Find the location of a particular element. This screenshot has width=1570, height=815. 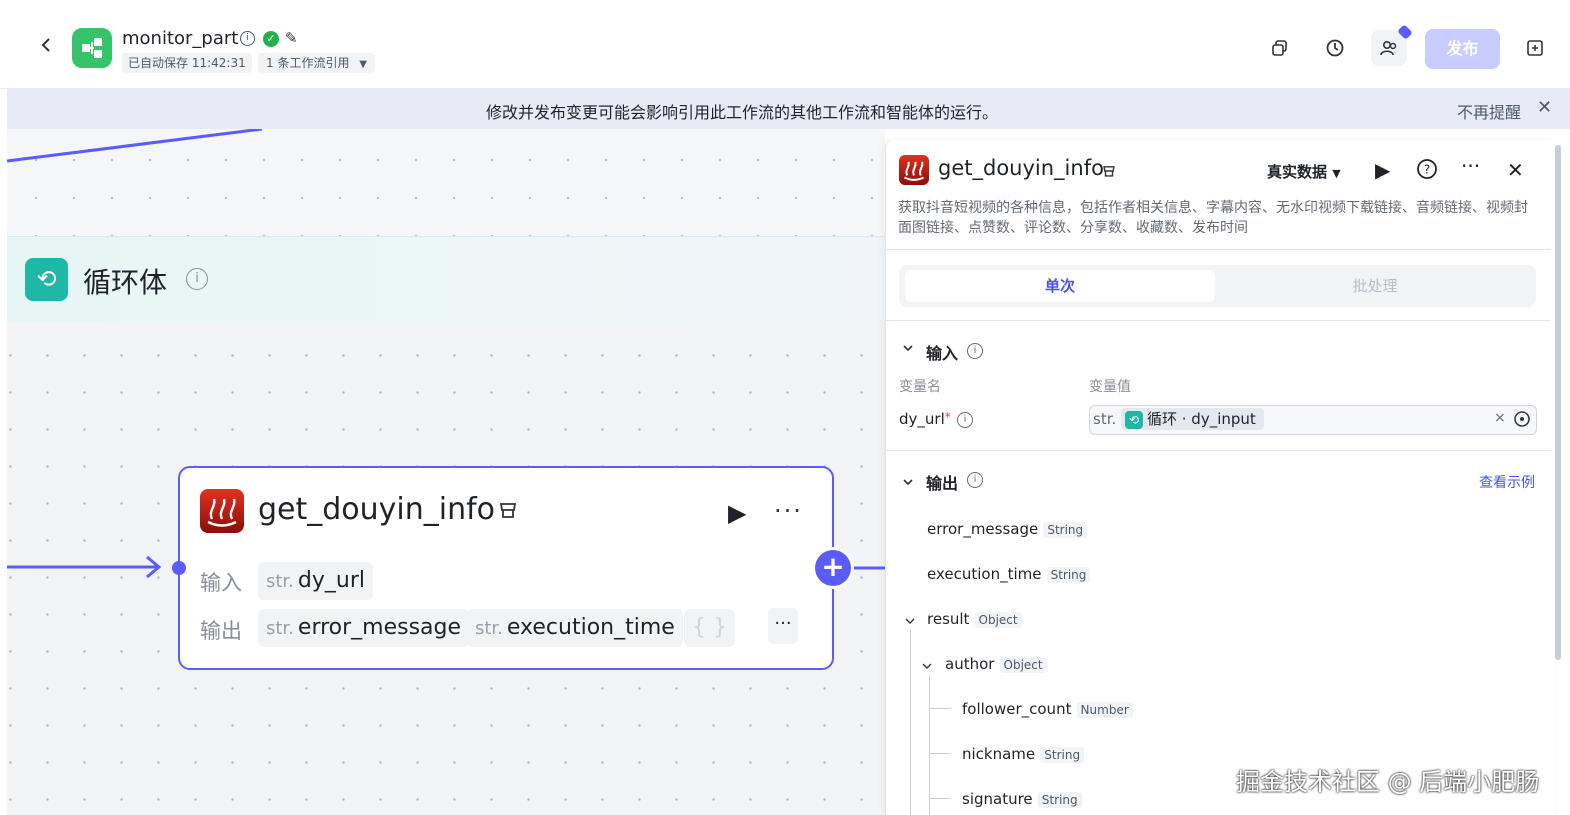

references-label: 1 条工作流引用 is located at coordinates (308, 63).